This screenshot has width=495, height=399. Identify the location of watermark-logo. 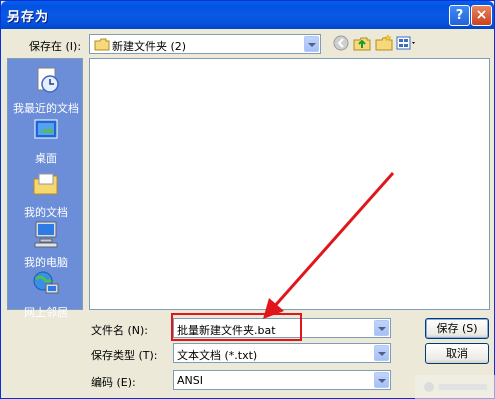
(455, 387).